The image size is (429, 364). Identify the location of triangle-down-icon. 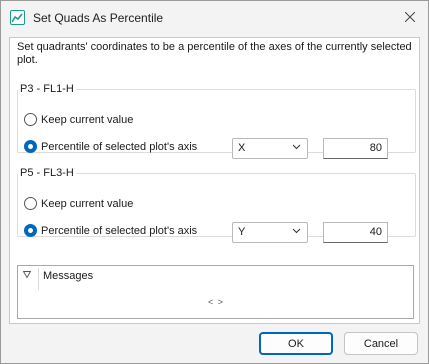
(27, 275).